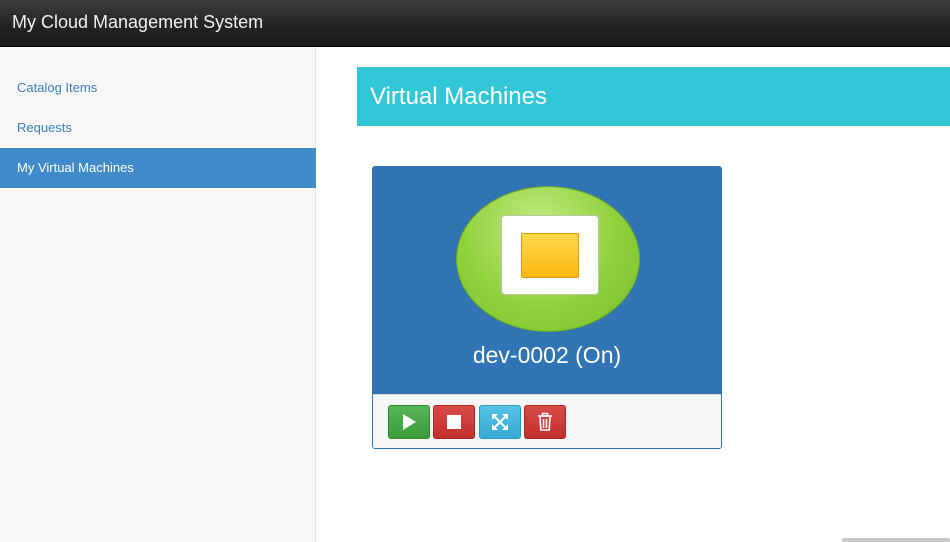 The height and width of the screenshot is (542, 950). Describe the element at coordinates (137, 22) in the screenshot. I see `app-title: My Cloud Management System` at that location.